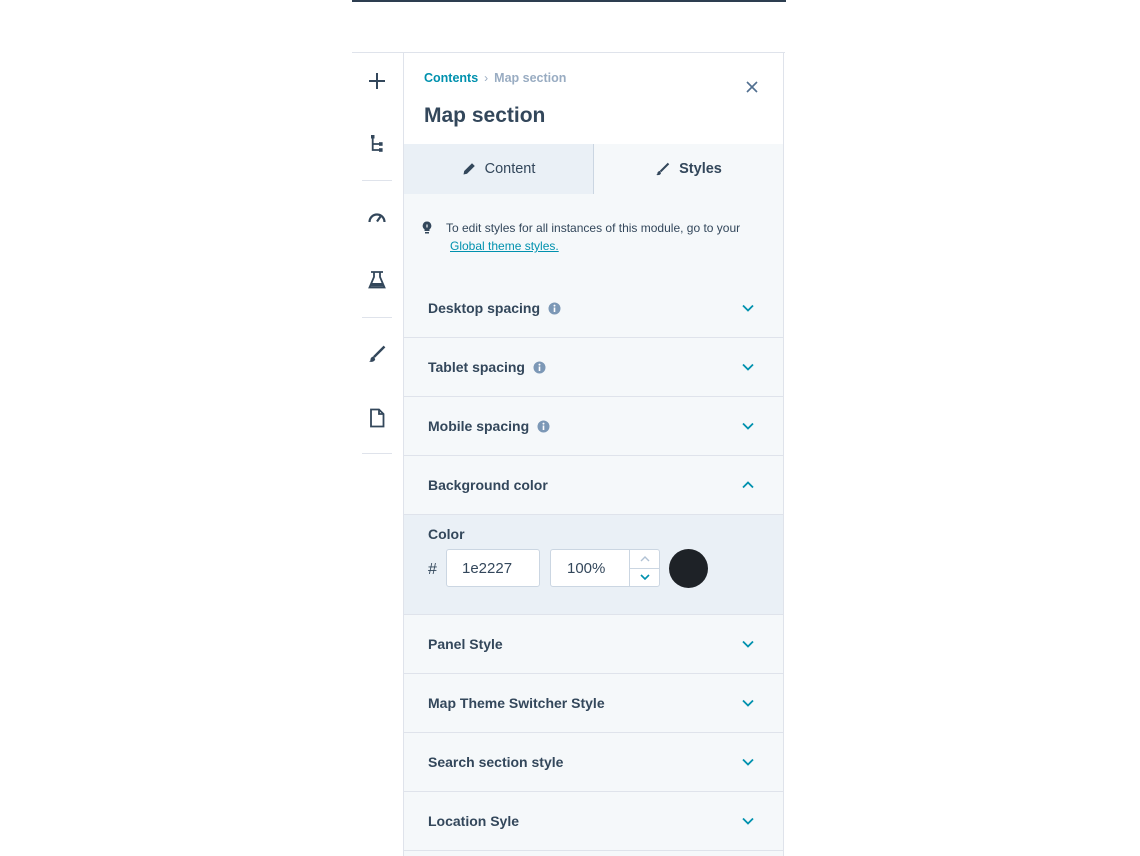 This screenshot has height=856, width=1140. Describe the element at coordinates (530, 78) in the screenshot. I see `breadcrumb-current: Map section` at that location.